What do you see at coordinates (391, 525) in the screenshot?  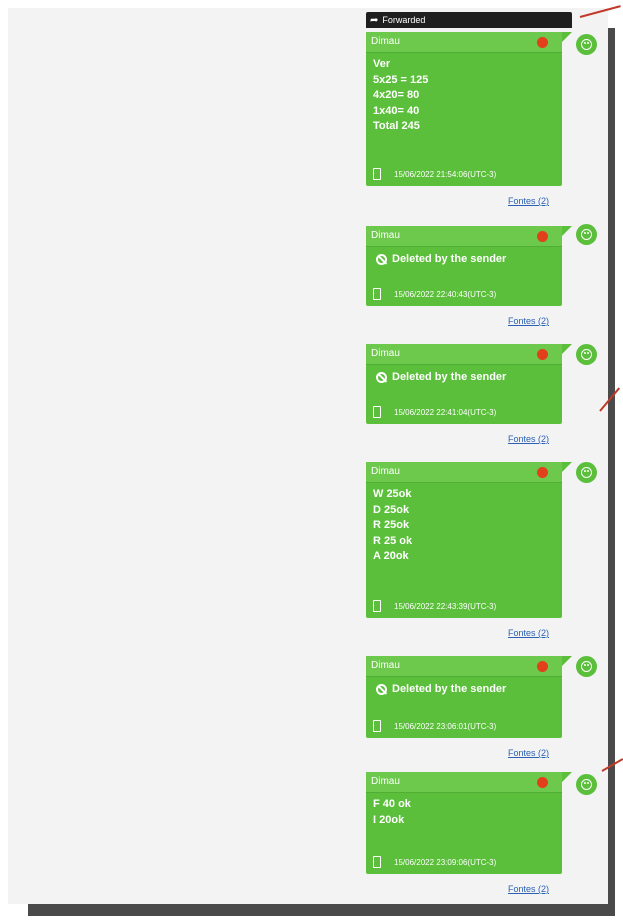 I see `message-line: R 25ok` at bounding box center [391, 525].